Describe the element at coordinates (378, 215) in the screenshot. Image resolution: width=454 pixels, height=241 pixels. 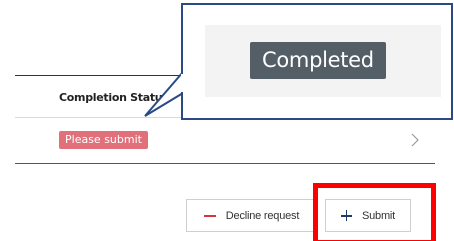
I see `submit-label: Submit` at that location.